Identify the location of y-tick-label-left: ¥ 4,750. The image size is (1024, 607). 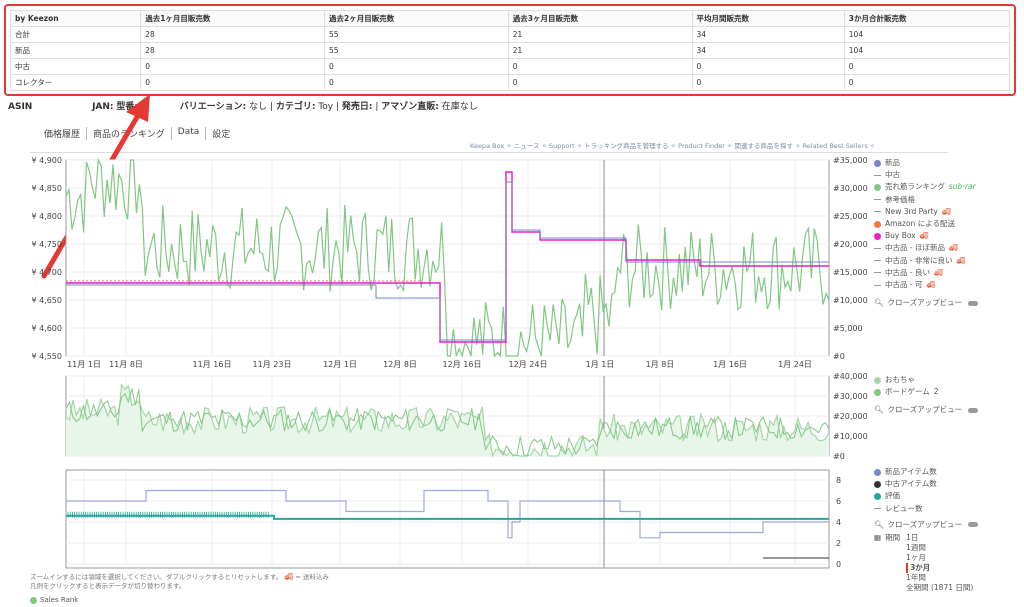
(46, 244).